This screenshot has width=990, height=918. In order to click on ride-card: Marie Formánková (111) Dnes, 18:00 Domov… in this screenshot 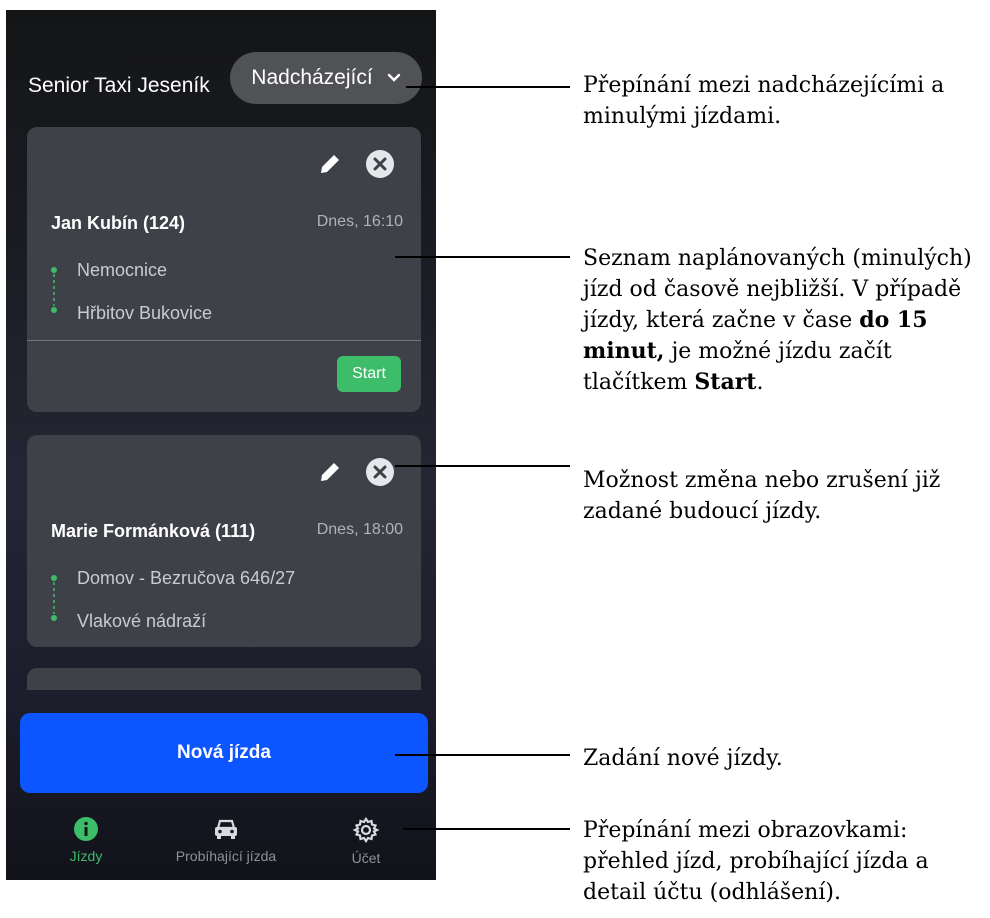, I will do `click(224, 541)`.